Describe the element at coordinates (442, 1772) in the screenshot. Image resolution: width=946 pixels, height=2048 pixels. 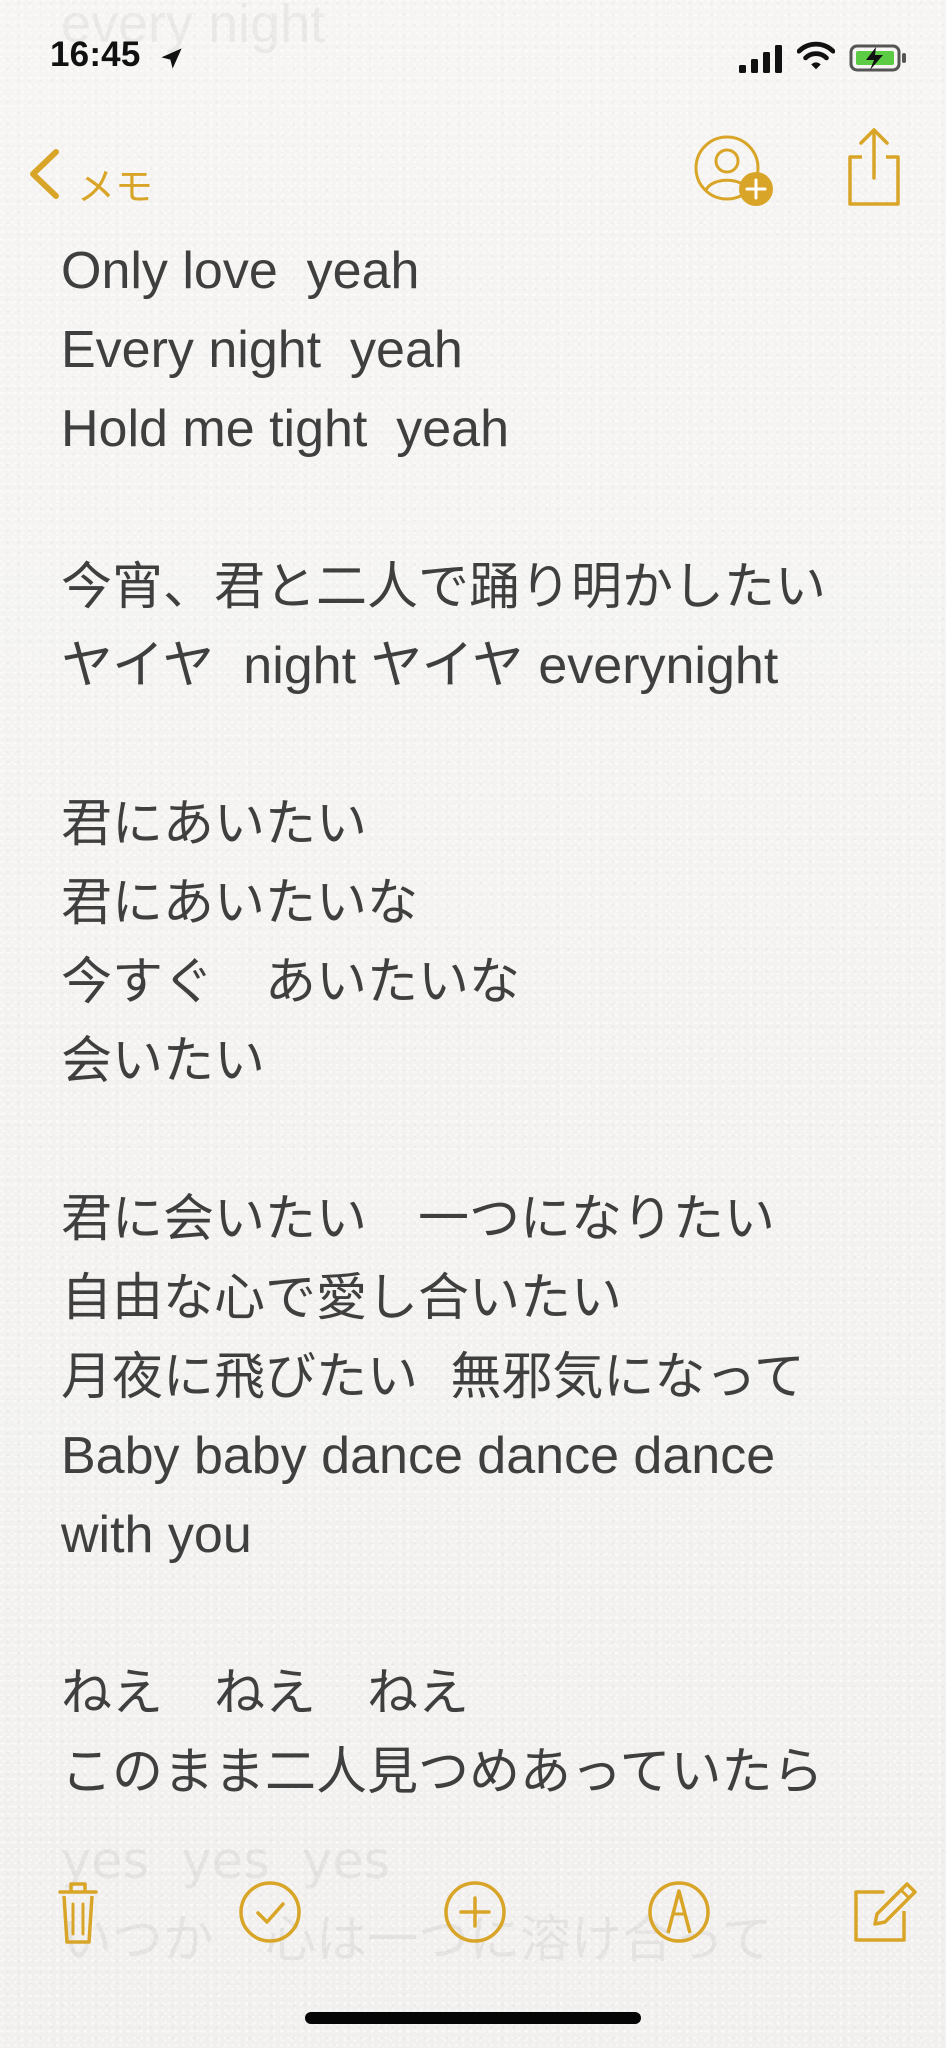
I see `note-line: このまま二人見つめあっていたら` at that location.